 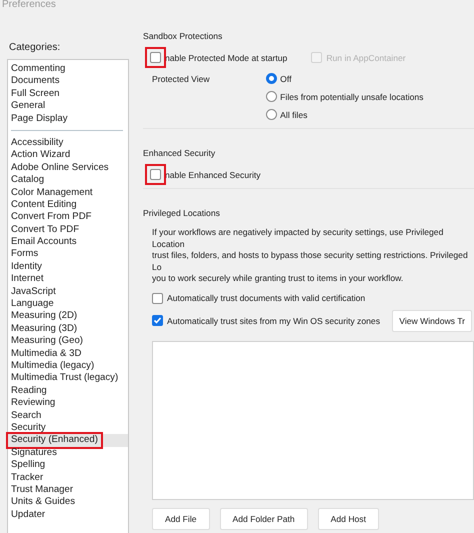 I want to click on category-item: Reading, so click(x=68, y=391).